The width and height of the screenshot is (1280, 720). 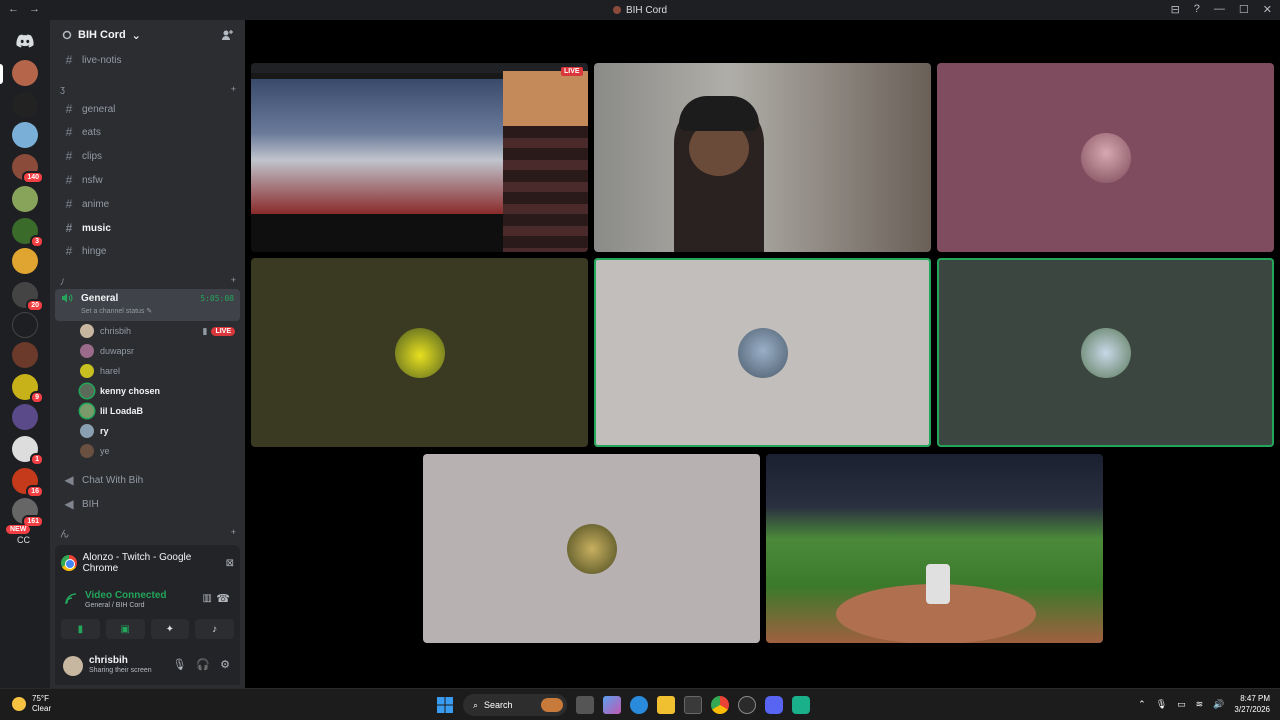 I want to click on server-icon: 9, so click(x=28, y=389).